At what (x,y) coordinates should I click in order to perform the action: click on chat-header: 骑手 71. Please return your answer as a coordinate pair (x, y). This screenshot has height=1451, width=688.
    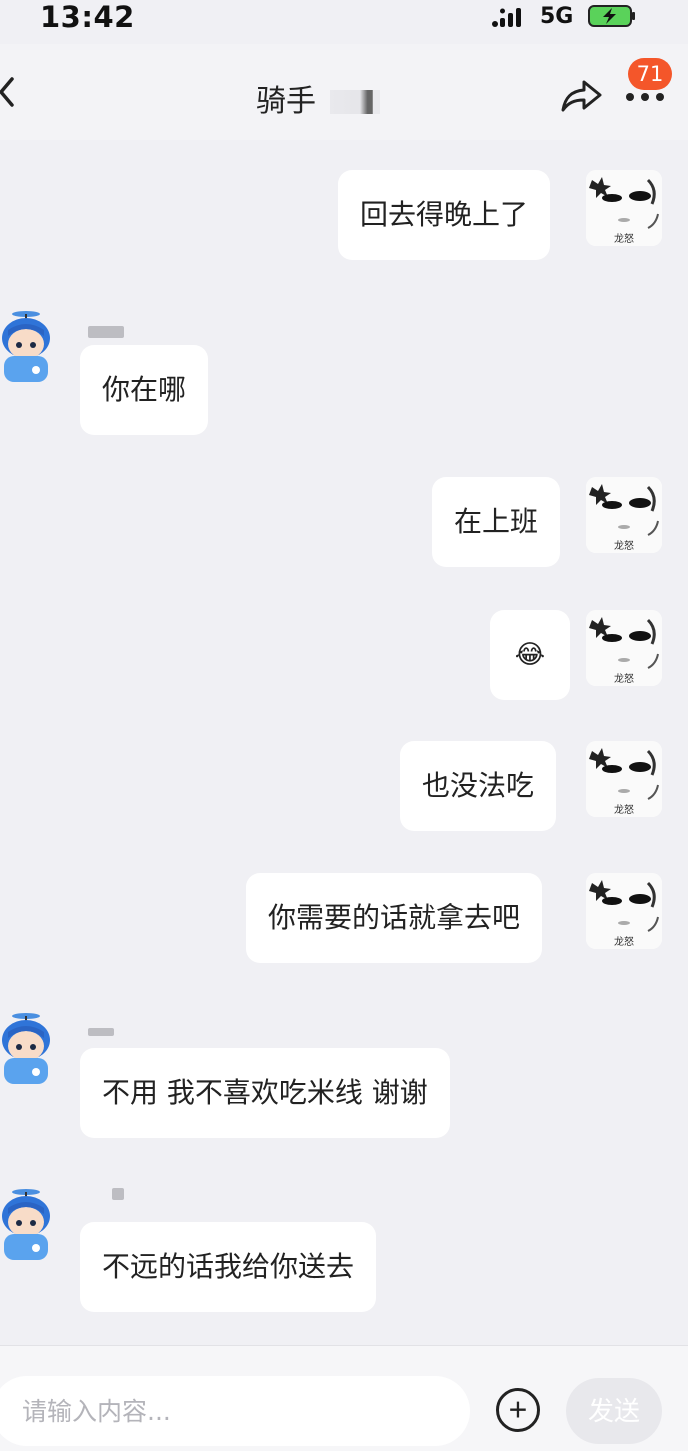
    Looking at the image, I should click on (344, 92).